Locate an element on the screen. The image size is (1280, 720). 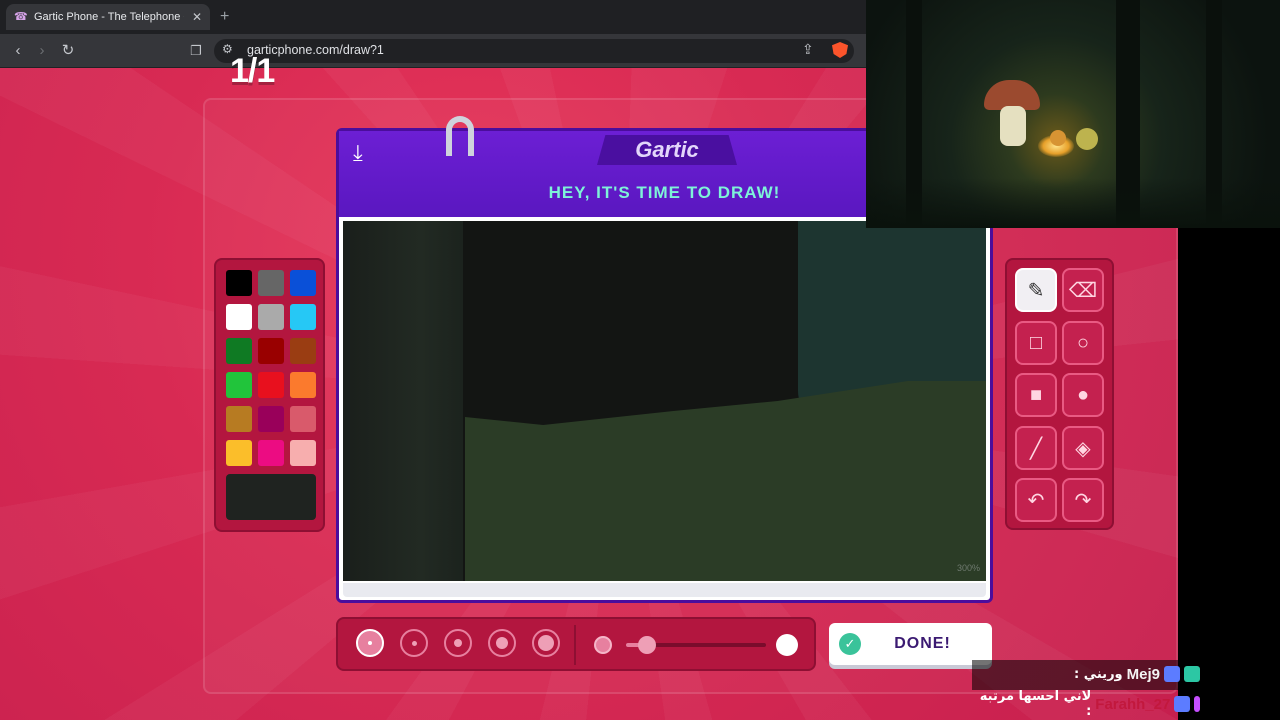
new-tab-icon: + is located at coordinates (224, 17).